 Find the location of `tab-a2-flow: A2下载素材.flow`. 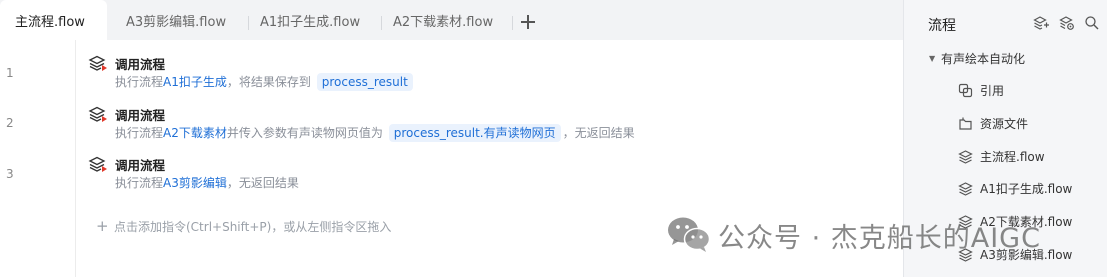

tab-a2-flow: A2下载素材.flow is located at coordinates (443, 20).